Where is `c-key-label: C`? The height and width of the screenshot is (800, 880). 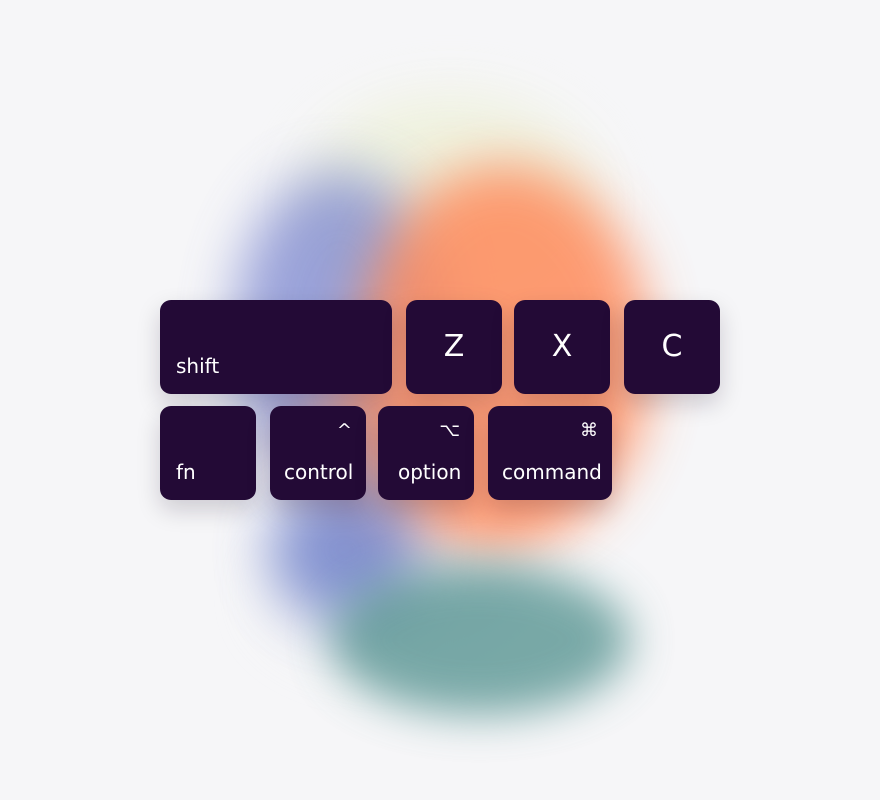
c-key-label: C is located at coordinates (672, 346).